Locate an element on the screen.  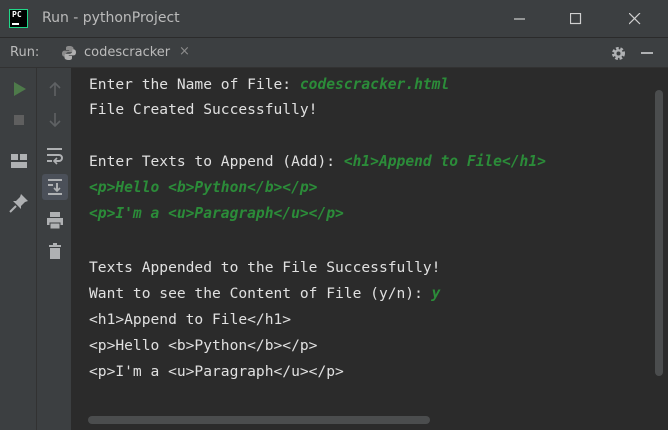
close-window-button is located at coordinates (635, 19).